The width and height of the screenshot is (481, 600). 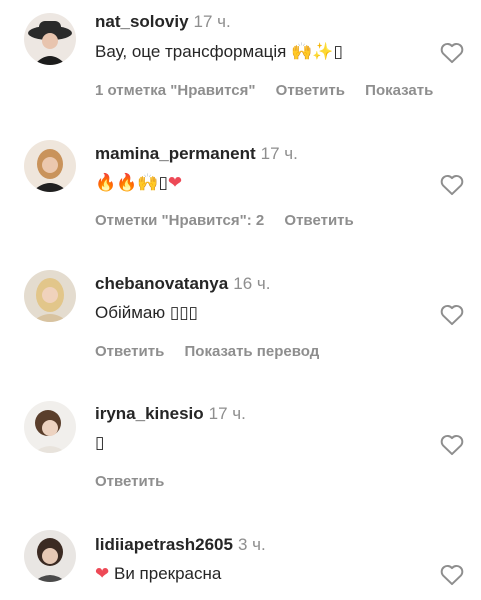 I want to click on comment-text: ▯, so click(x=99, y=443).